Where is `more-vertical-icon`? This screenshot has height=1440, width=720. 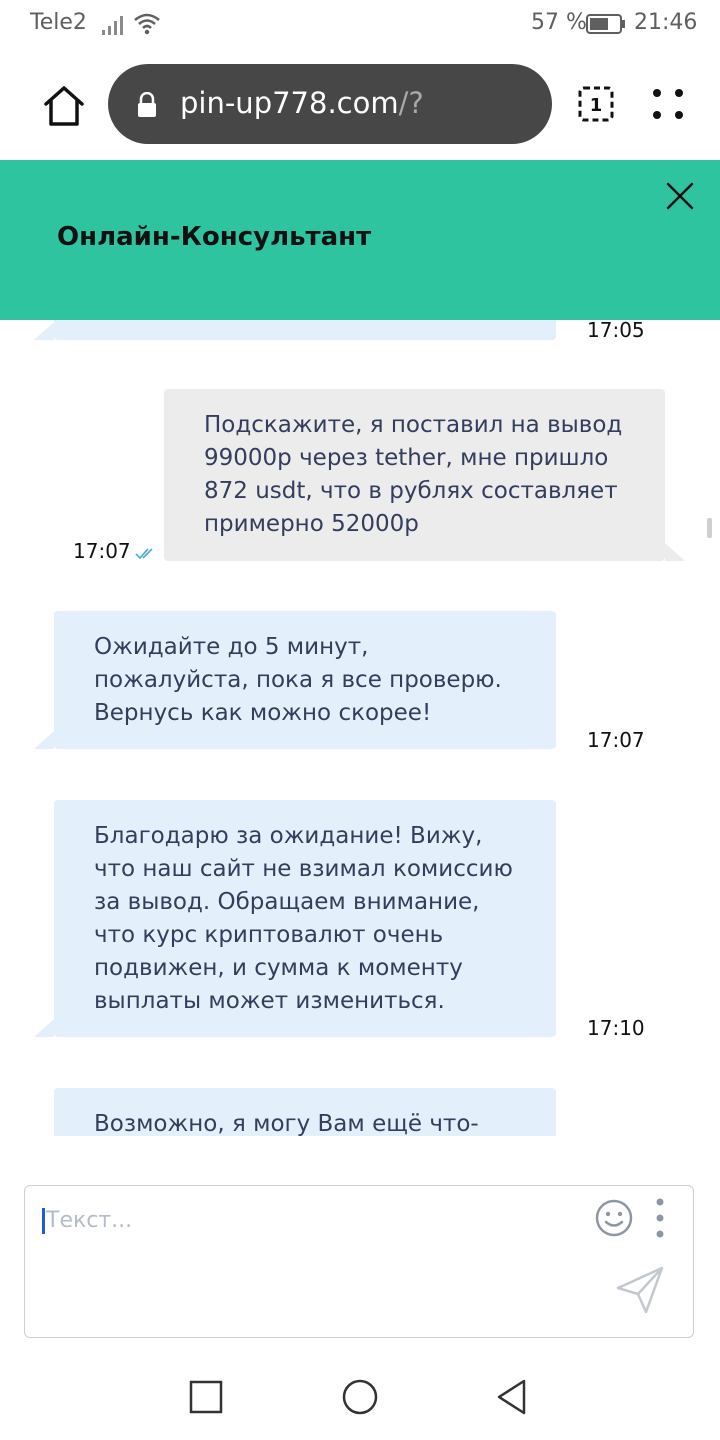
more-vertical-icon is located at coordinates (660, 1218).